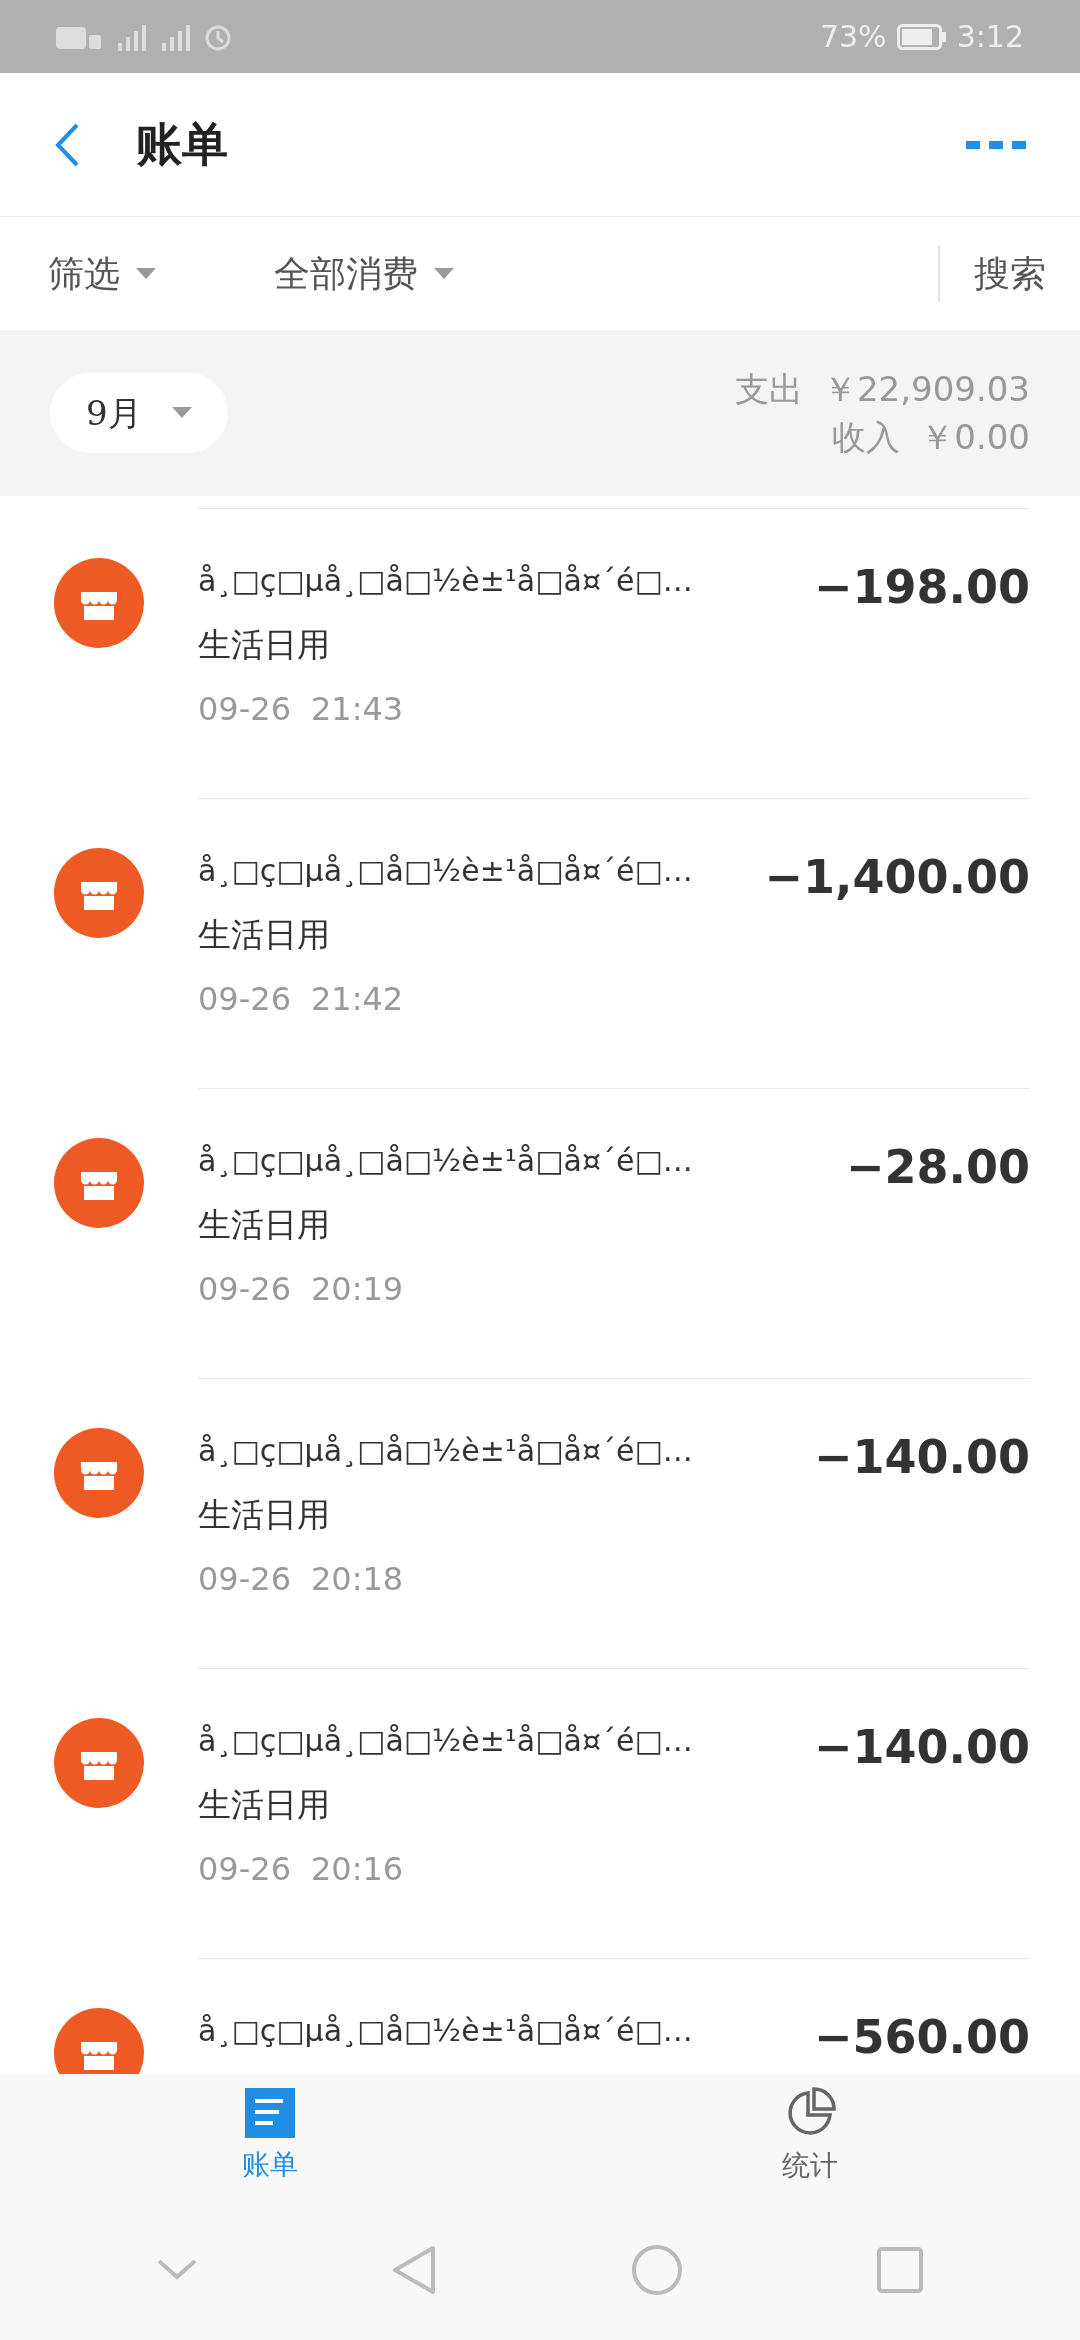  I want to click on home-circle-icon, so click(657, 2269).